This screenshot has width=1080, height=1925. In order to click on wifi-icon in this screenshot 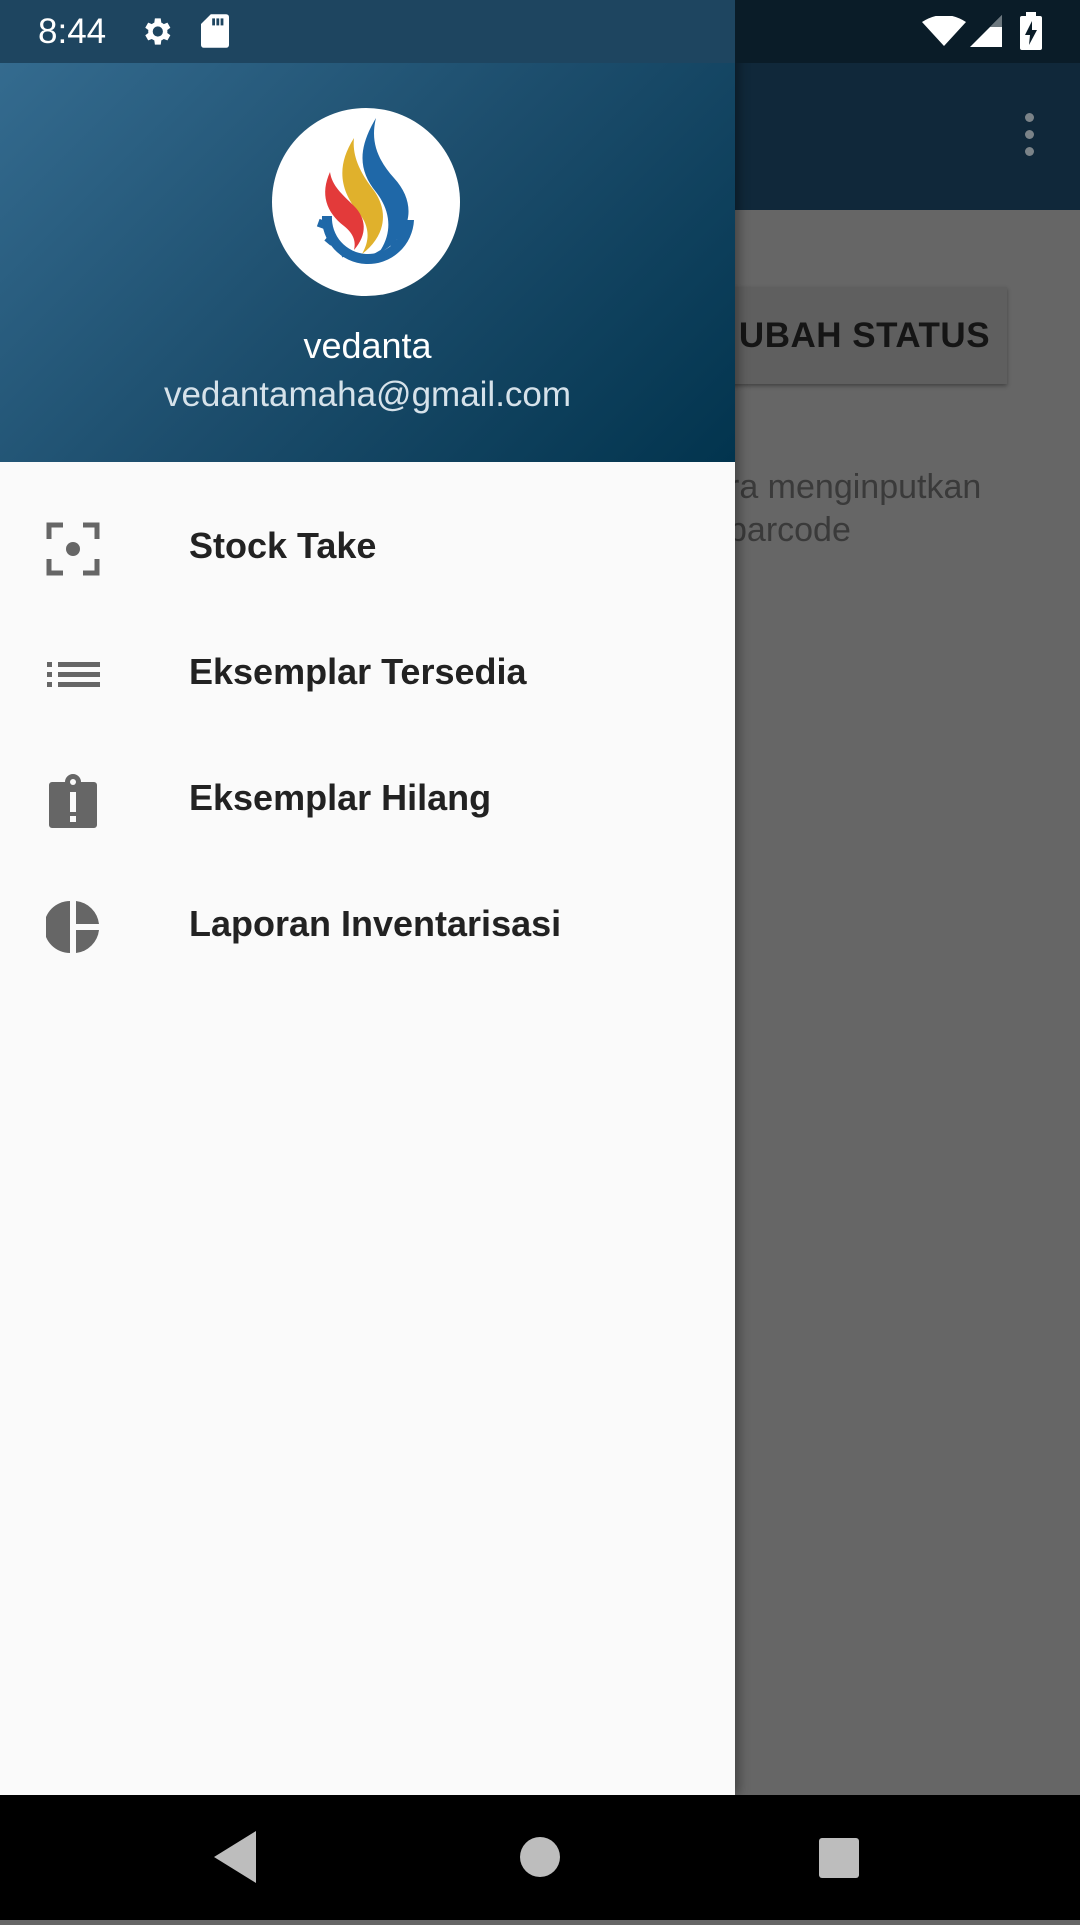, I will do `click(944, 31)`.